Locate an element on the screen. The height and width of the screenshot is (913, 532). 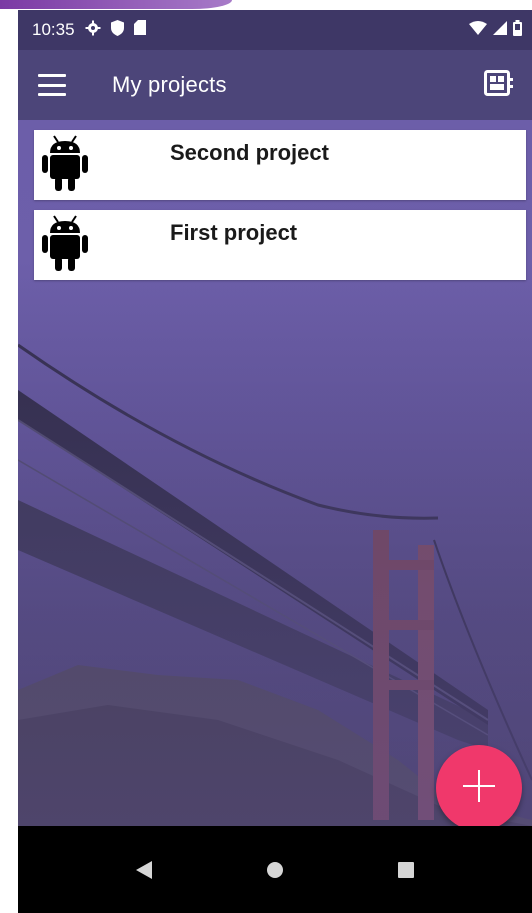
signal-icon is located at coordinates (500, 30).